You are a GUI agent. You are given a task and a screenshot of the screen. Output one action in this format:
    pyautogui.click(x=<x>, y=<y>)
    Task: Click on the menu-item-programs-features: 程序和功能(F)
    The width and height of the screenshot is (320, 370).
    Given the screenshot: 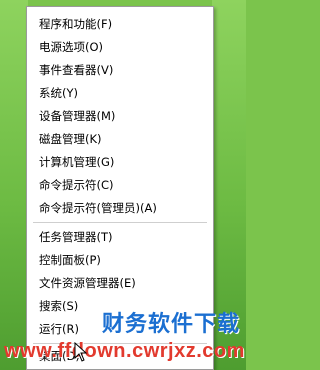 What is the action you would take?
    pyautogui.click(x=75, y=24)
    